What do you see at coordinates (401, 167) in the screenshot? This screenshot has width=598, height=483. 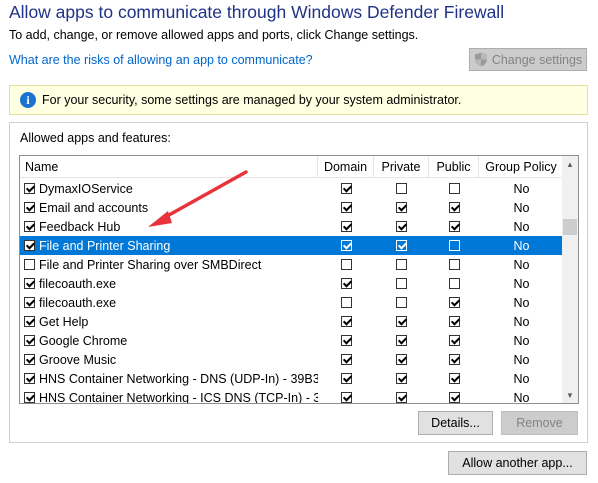 I see `column-header-private: Private` at bounding box center [401, 167].